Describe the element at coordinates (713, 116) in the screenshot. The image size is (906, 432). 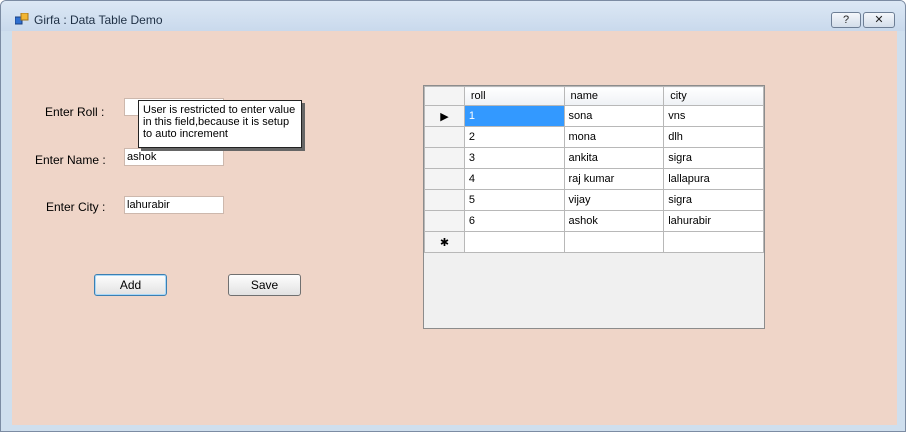
I see `table-cell: vns` at that location.